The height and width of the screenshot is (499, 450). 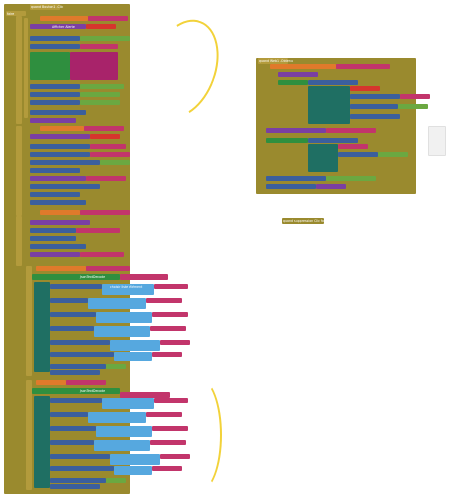 What do you see at coordinates (336, 126) in the screenshot?
I see `right-event-block` at bounding box center [336, 126].